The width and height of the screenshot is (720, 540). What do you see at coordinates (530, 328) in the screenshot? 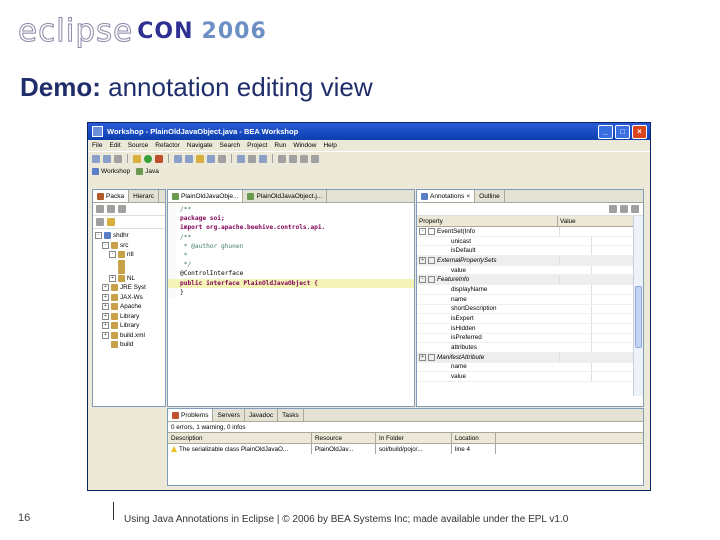
I see `table-row: isHidden` at bounding box center [530, 328].